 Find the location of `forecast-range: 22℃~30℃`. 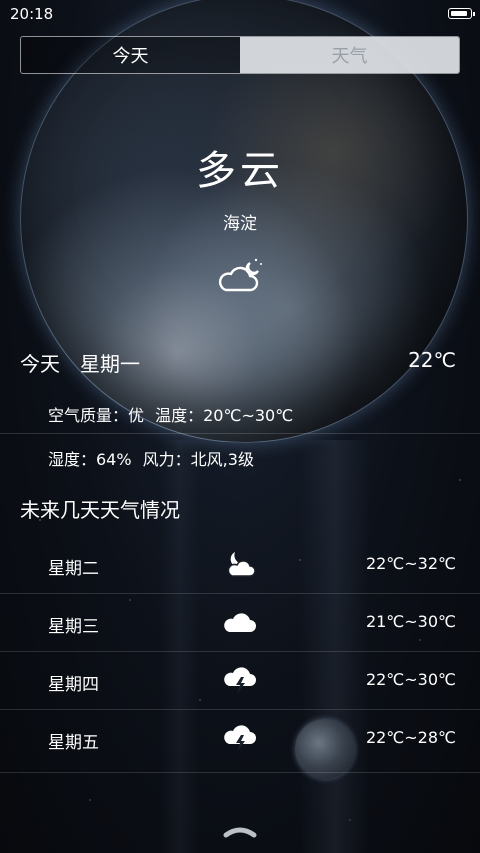

forecast-range: 22℃~30℃ is located at coordinates (410, 679).